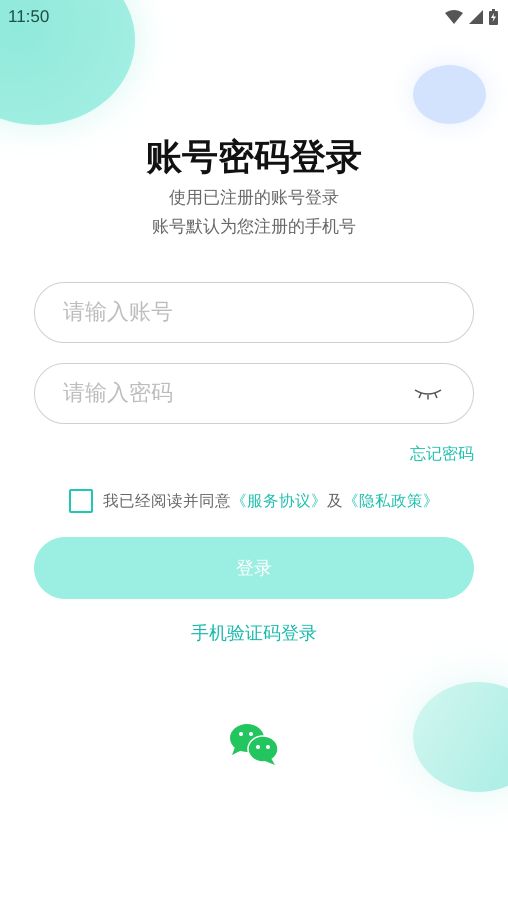  What do you see at coordinates (254, 633) in the screenshot?
I see `sms-login-link: 手机验证码登录` at bounding box center [254, 633].